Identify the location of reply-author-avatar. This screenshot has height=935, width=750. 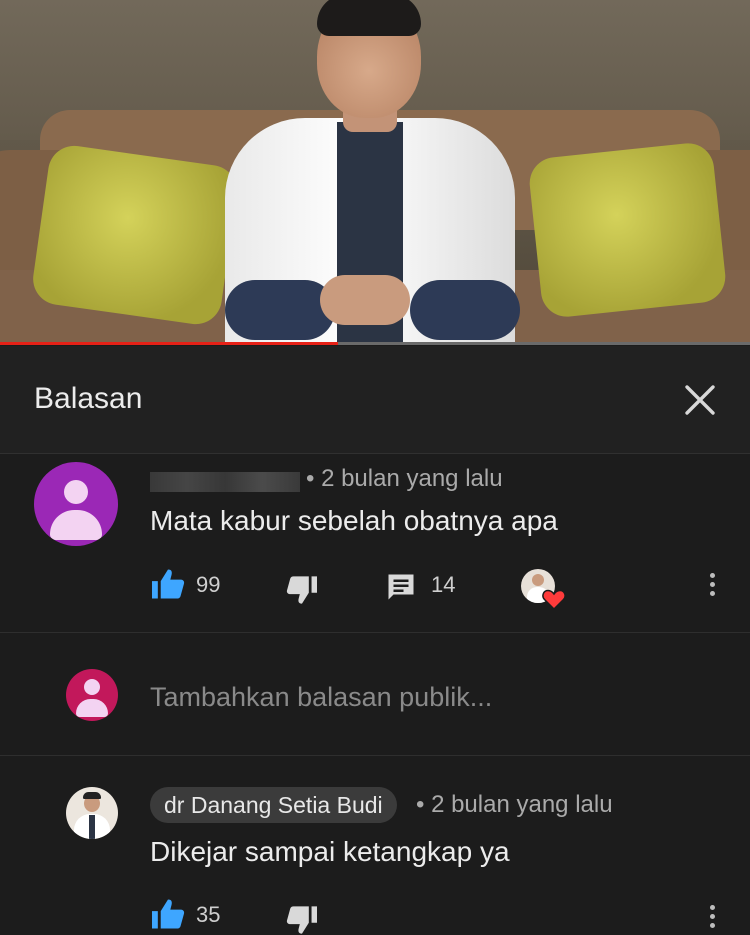
(92, 813).